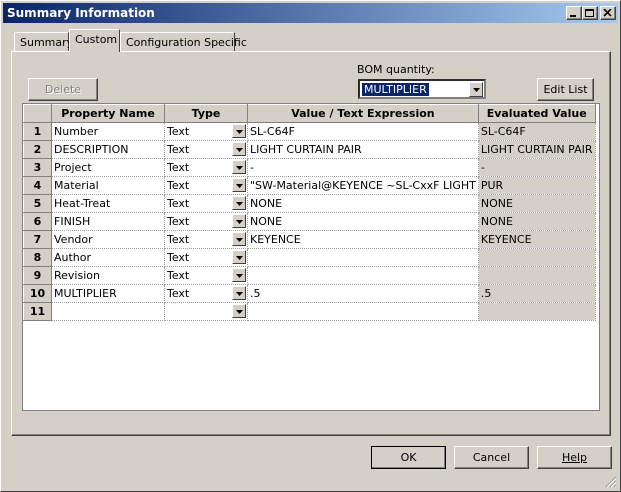 The image size is (621, 492). Describe the element at coordinates (37, 239) in the screenshot. I see `row-number: 7` at that location.